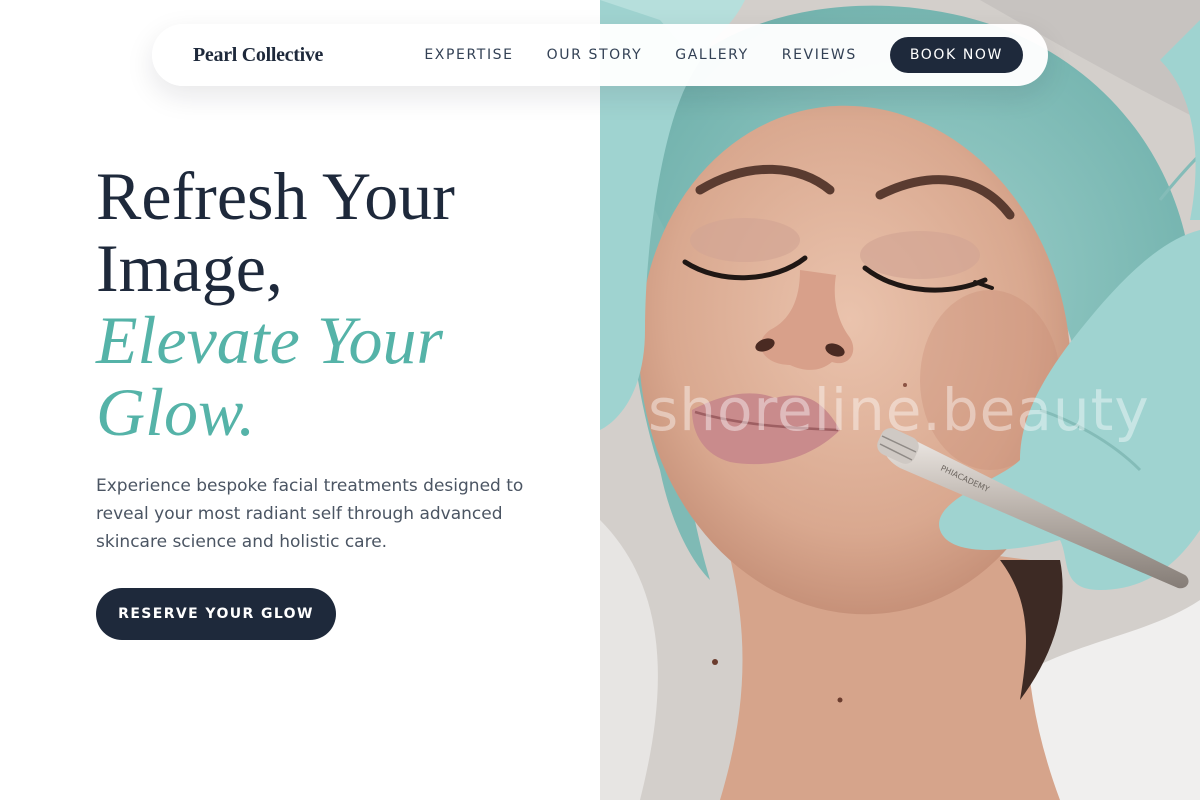 Image resolution: width=1200 pixels, height=800 pixels. I want to click on headline-line-2: Image,, so click(189, 268).